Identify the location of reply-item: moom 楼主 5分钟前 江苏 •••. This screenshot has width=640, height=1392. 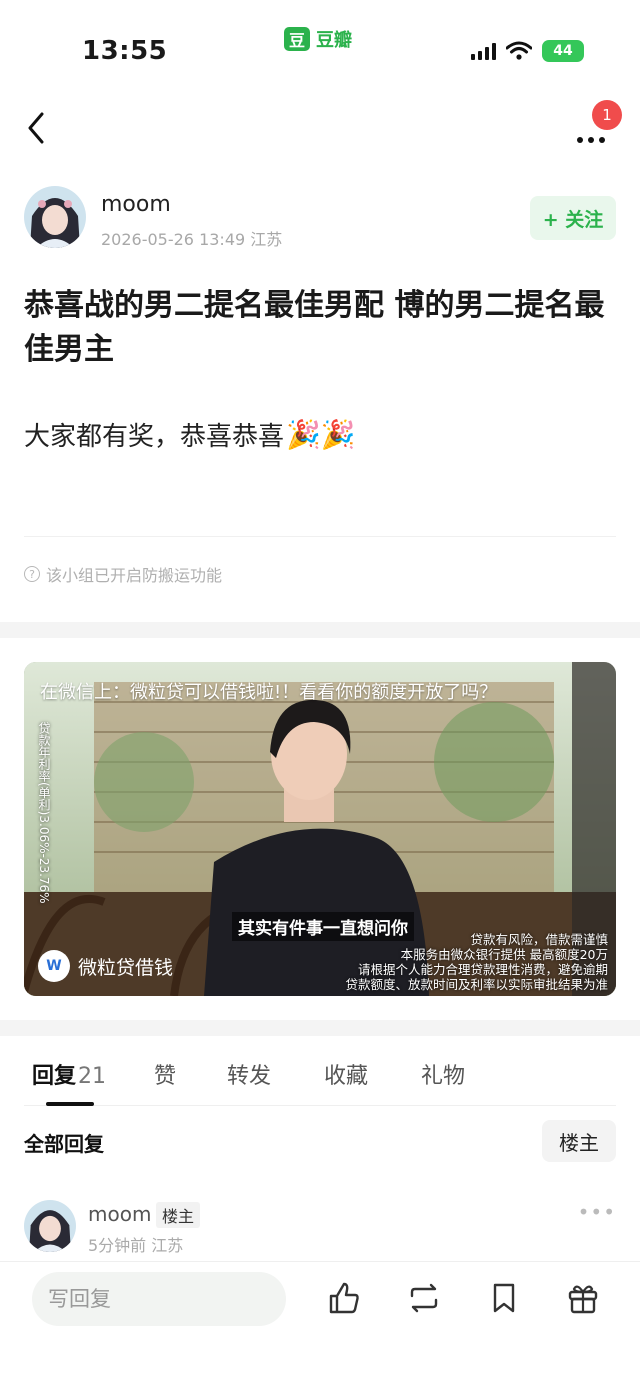
(320, 1228).